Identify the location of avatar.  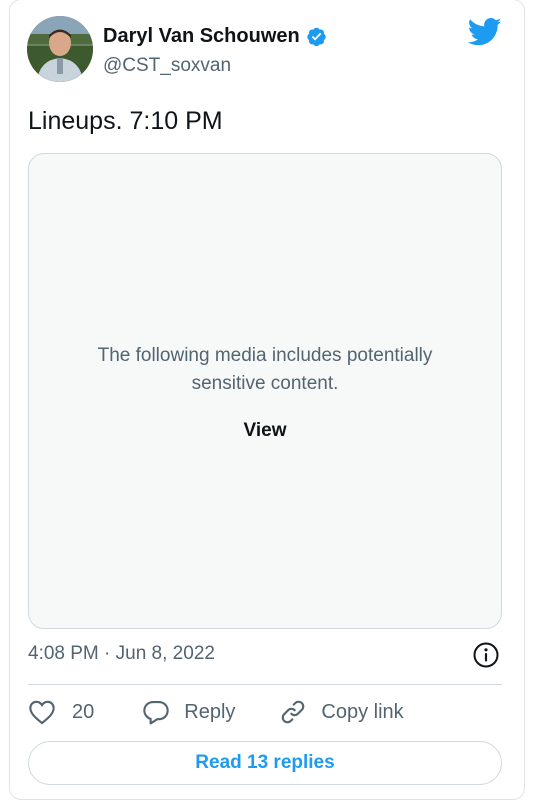
(60, 49).